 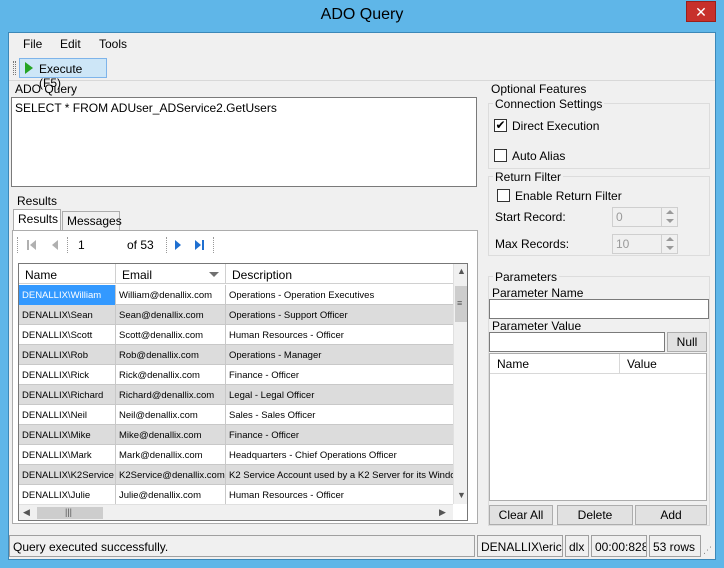 I want to click on status-time: 00:00:828, so click(x=619, y=546).